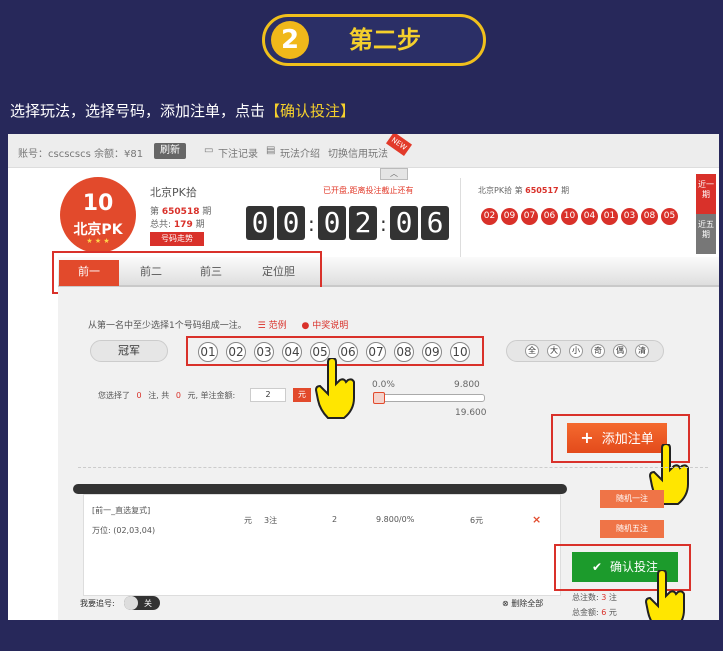 This screenshot has height=651, width=723. Describe the element at coordinates (167, 326) in the screenshot. I see `hint-text: 从第一名中至少选择1个号码组成一注。` at that location.